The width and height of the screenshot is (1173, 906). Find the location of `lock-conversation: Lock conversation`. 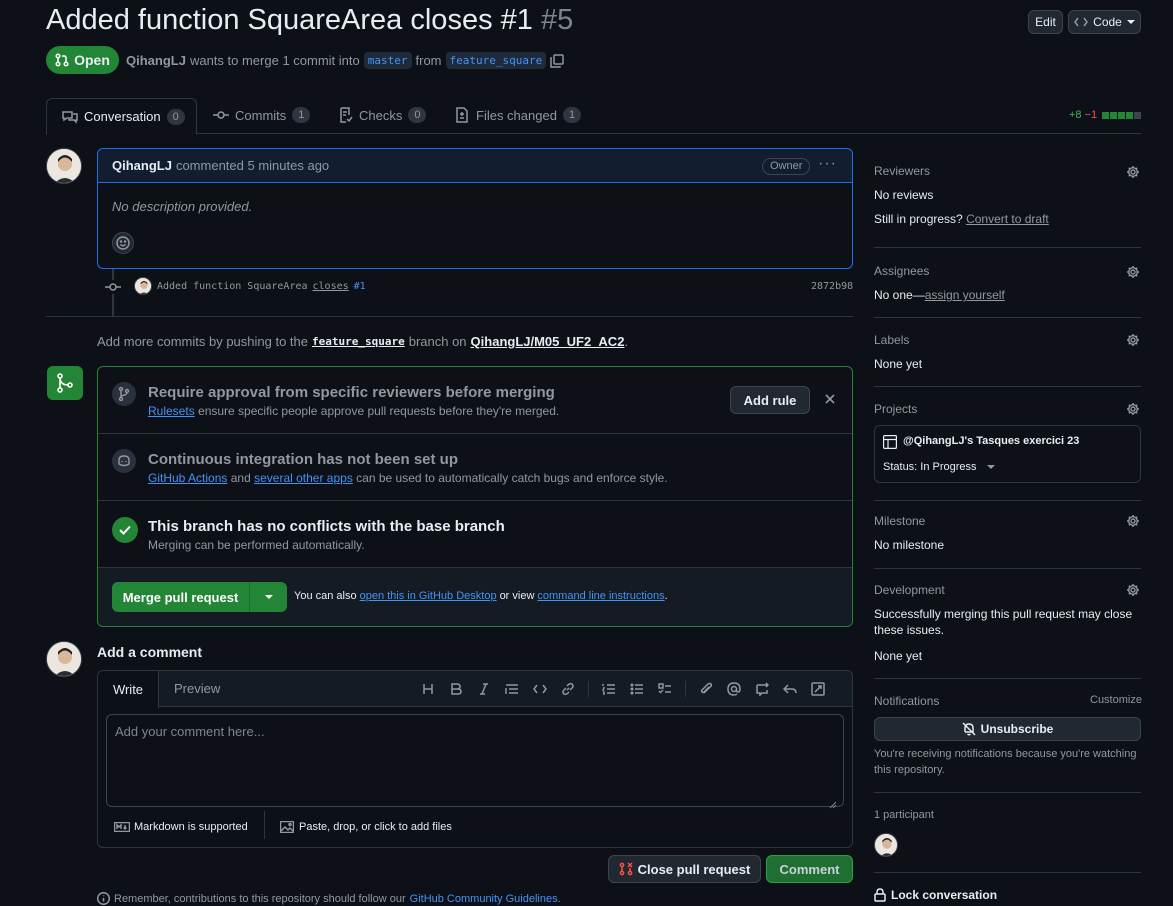

lock-conversation: Lock conversation is located at coordinates (935, 895).